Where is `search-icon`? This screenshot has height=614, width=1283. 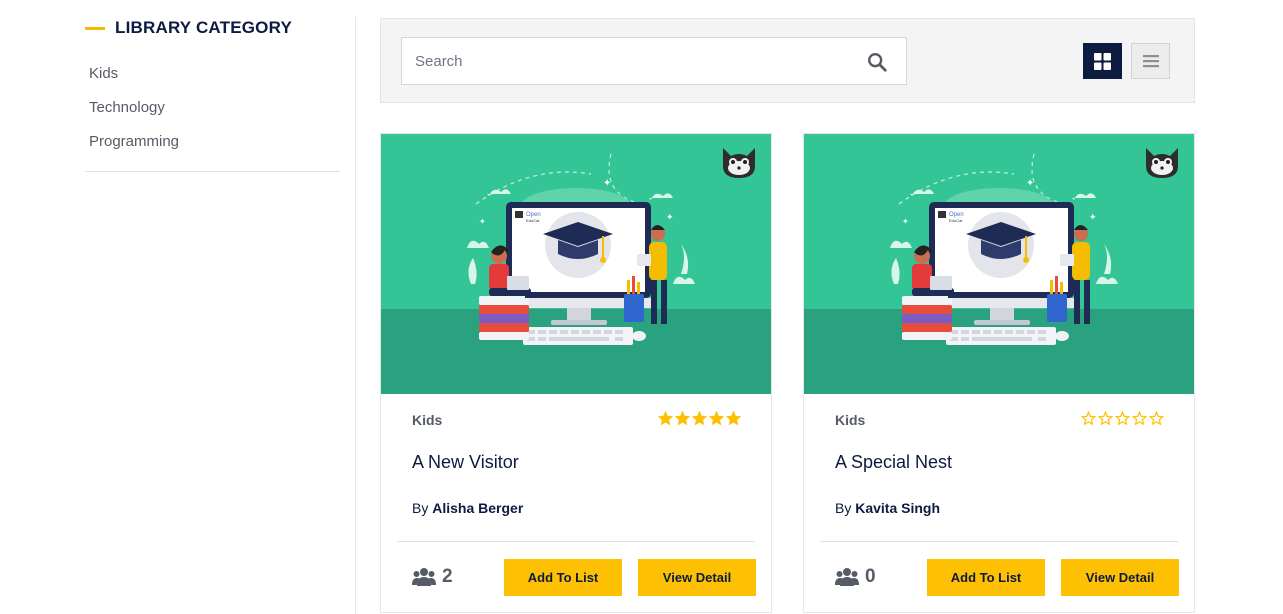 search-icon is located at coordinates (877, 62).